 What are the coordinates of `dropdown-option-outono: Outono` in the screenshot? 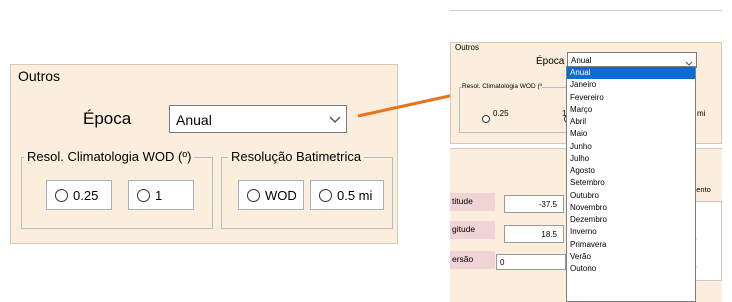 It's located at (631, 269).